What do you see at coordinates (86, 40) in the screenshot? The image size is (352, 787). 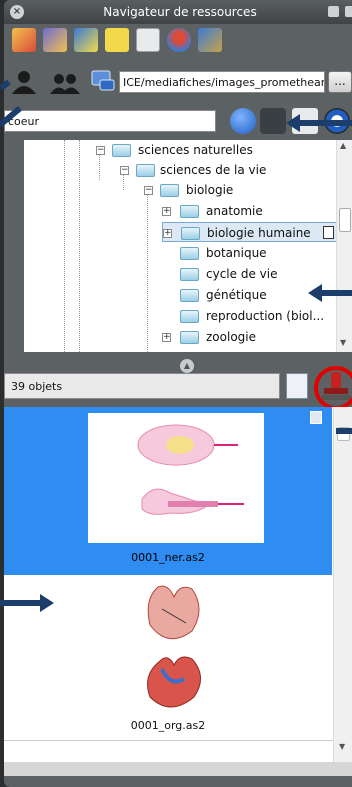 I see `picture-icon` at bounding box center [86, 40].